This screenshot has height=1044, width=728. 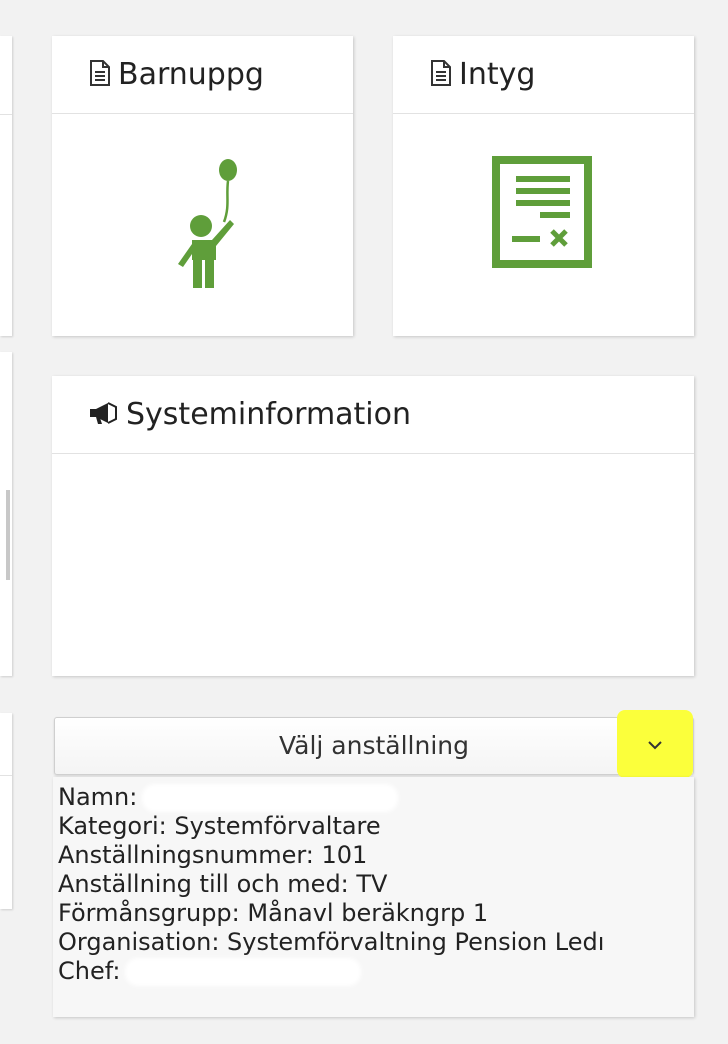 What do you see at coordinates (223, 884) in the screenshot?
I see `employee-employment-until: Anställning till och med: TV` at bounding box center [223, 884].